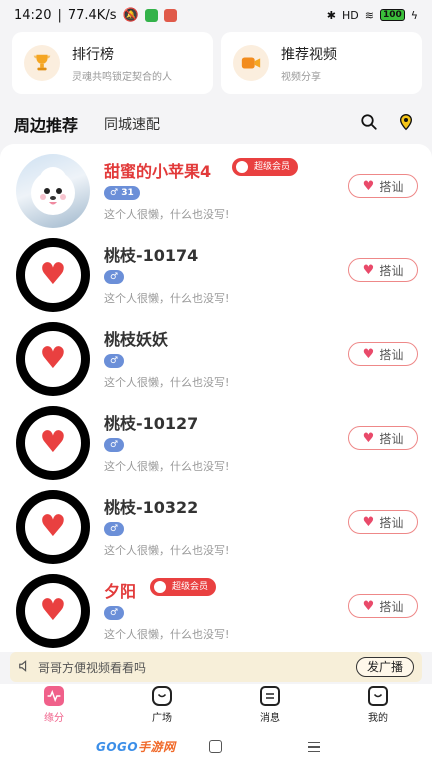 The width and height of the screenshot is (432, 768). I want to click on chat-bubble-icon, so click(162, 696).